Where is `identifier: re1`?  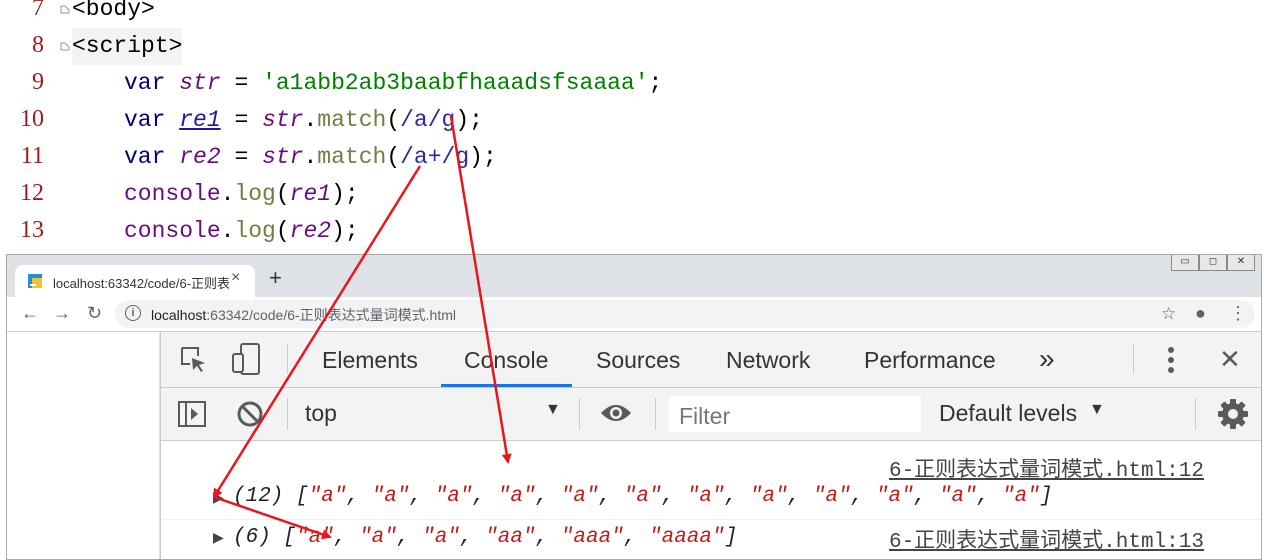 identifier: re1 is located at coordinates (310, 194).